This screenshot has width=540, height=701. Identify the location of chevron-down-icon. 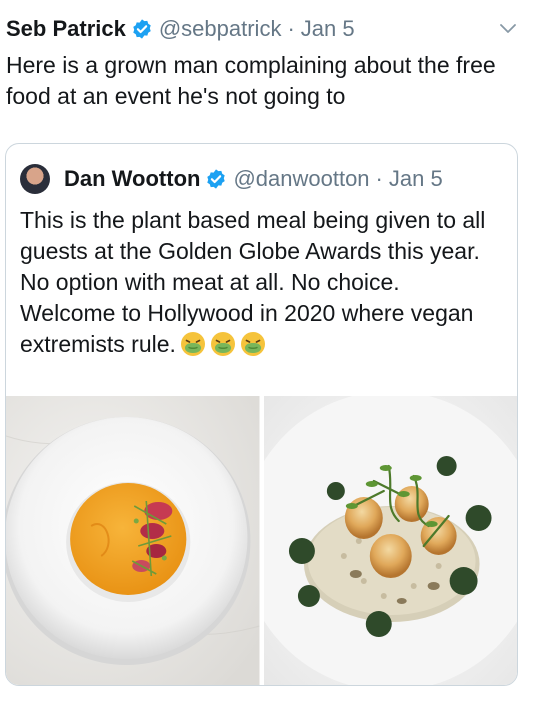
(508, 28).